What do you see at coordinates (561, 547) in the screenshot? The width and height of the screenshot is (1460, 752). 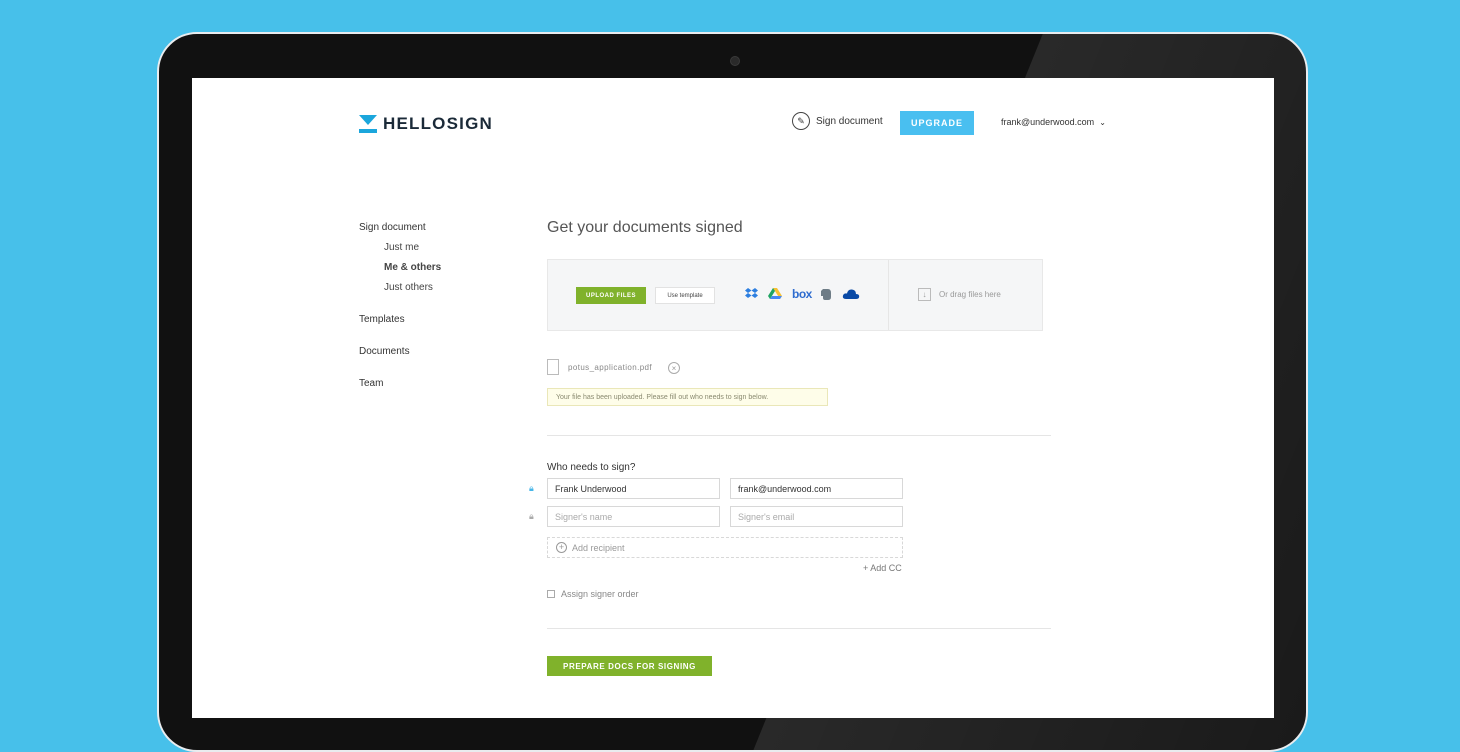 I see `plus-circle-icon: +` at bounding box center [561, 547].